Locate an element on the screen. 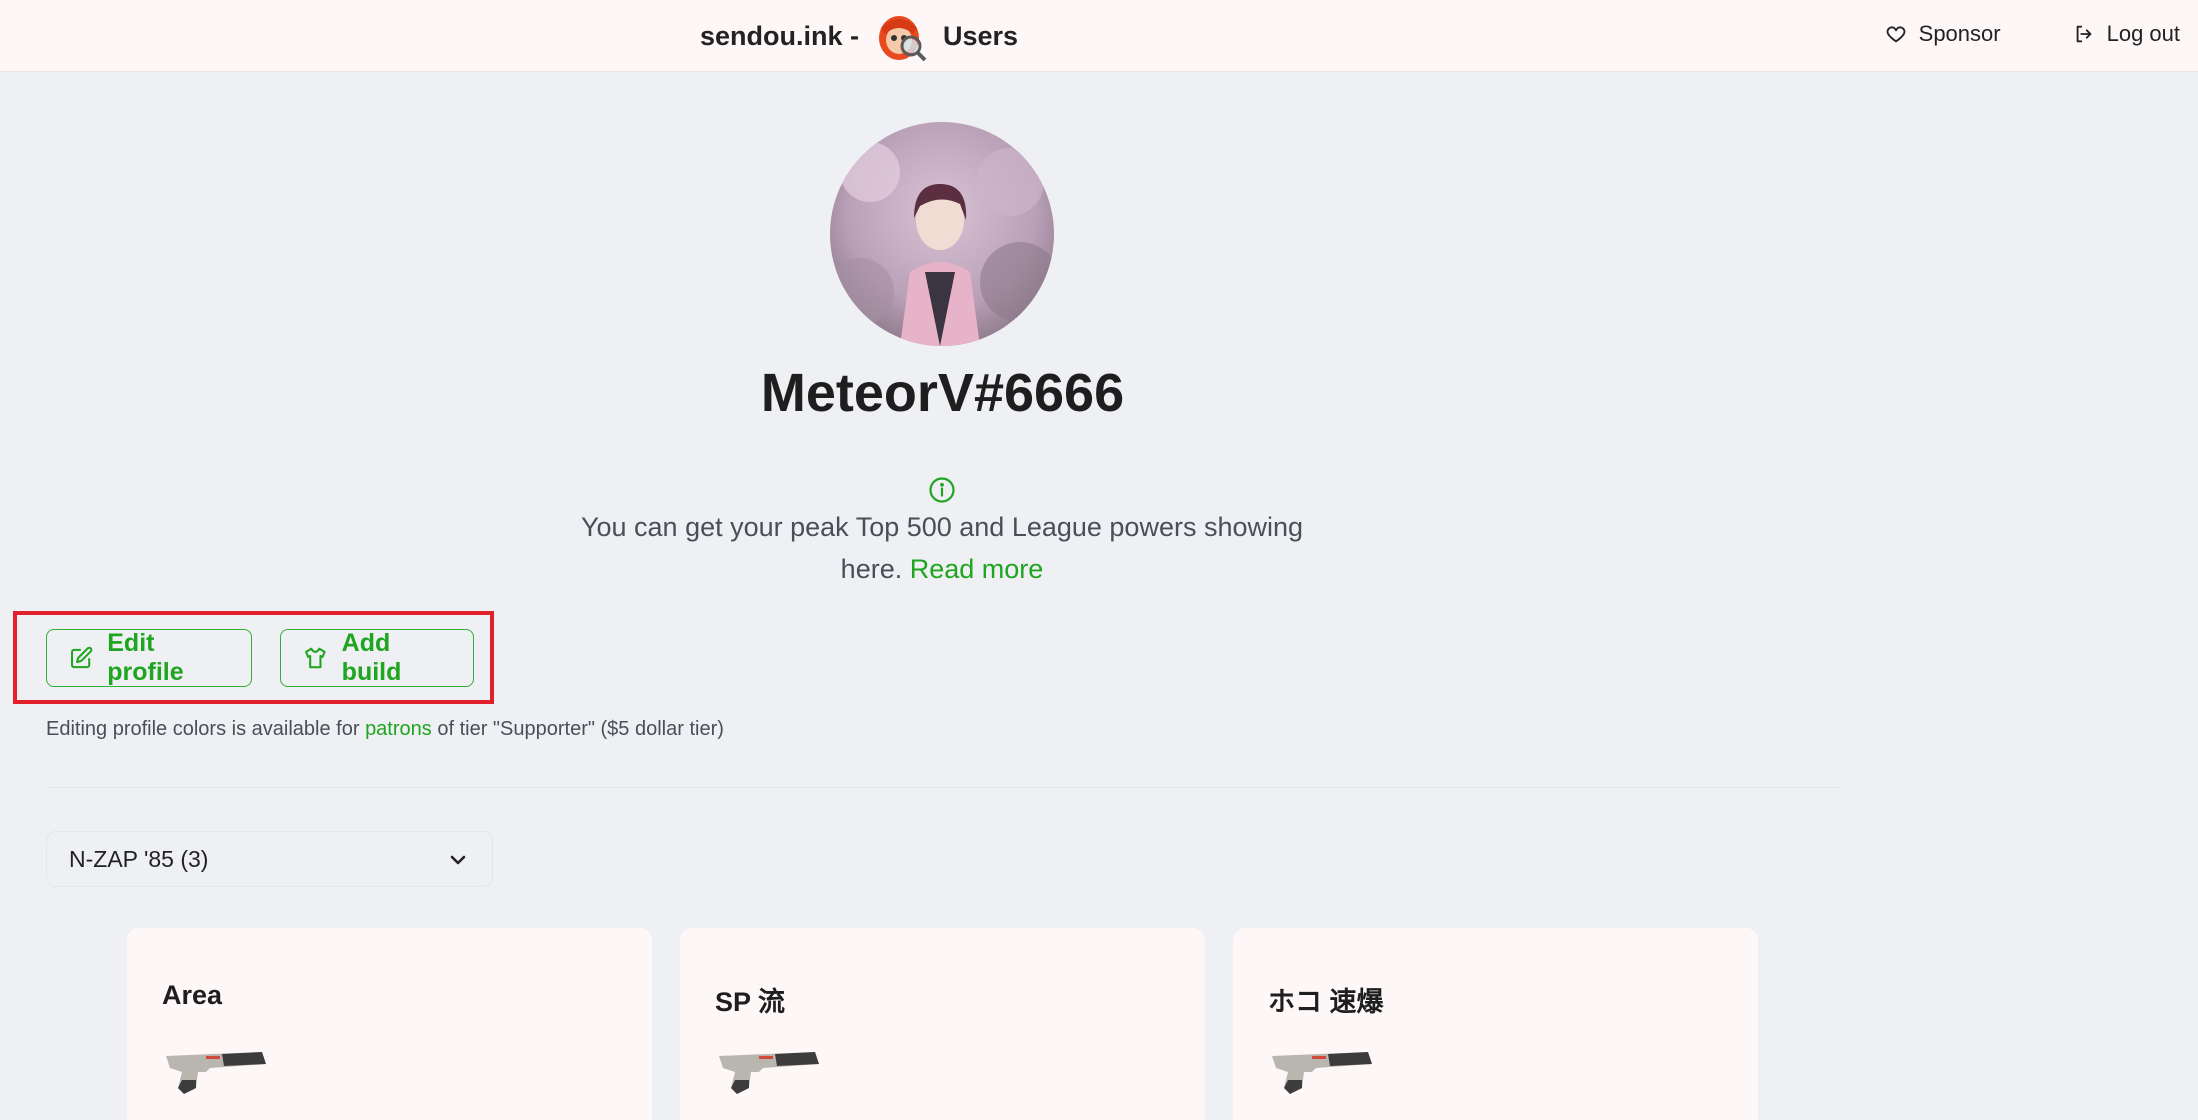 This screenshot has height=1120, width=2198. patrons-link: patrons is located at coordinates (398, 729).